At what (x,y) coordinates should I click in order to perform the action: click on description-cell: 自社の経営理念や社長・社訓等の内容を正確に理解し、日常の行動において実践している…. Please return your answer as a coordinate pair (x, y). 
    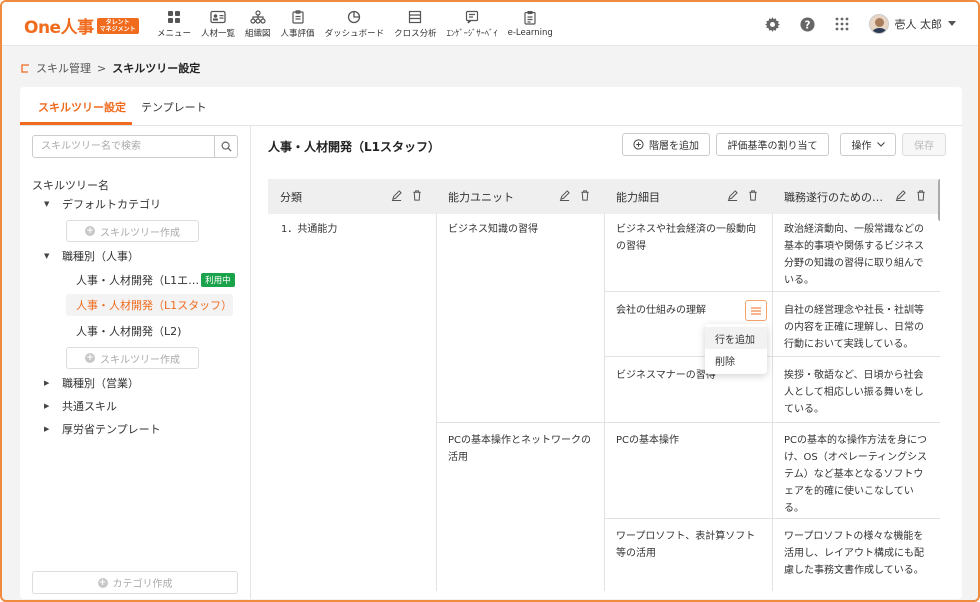
    Looking at the image, I should click on (854, 327).